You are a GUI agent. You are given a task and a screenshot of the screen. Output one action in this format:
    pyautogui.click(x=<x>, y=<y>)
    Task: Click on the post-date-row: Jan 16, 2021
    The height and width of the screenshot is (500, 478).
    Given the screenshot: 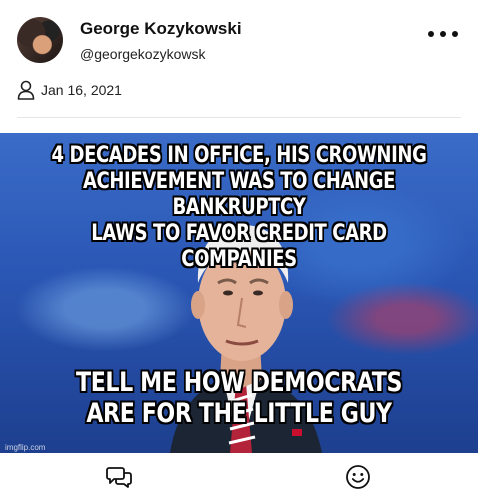 What is the action you would take?
    pyautogui.click(x=69, y=90)
    